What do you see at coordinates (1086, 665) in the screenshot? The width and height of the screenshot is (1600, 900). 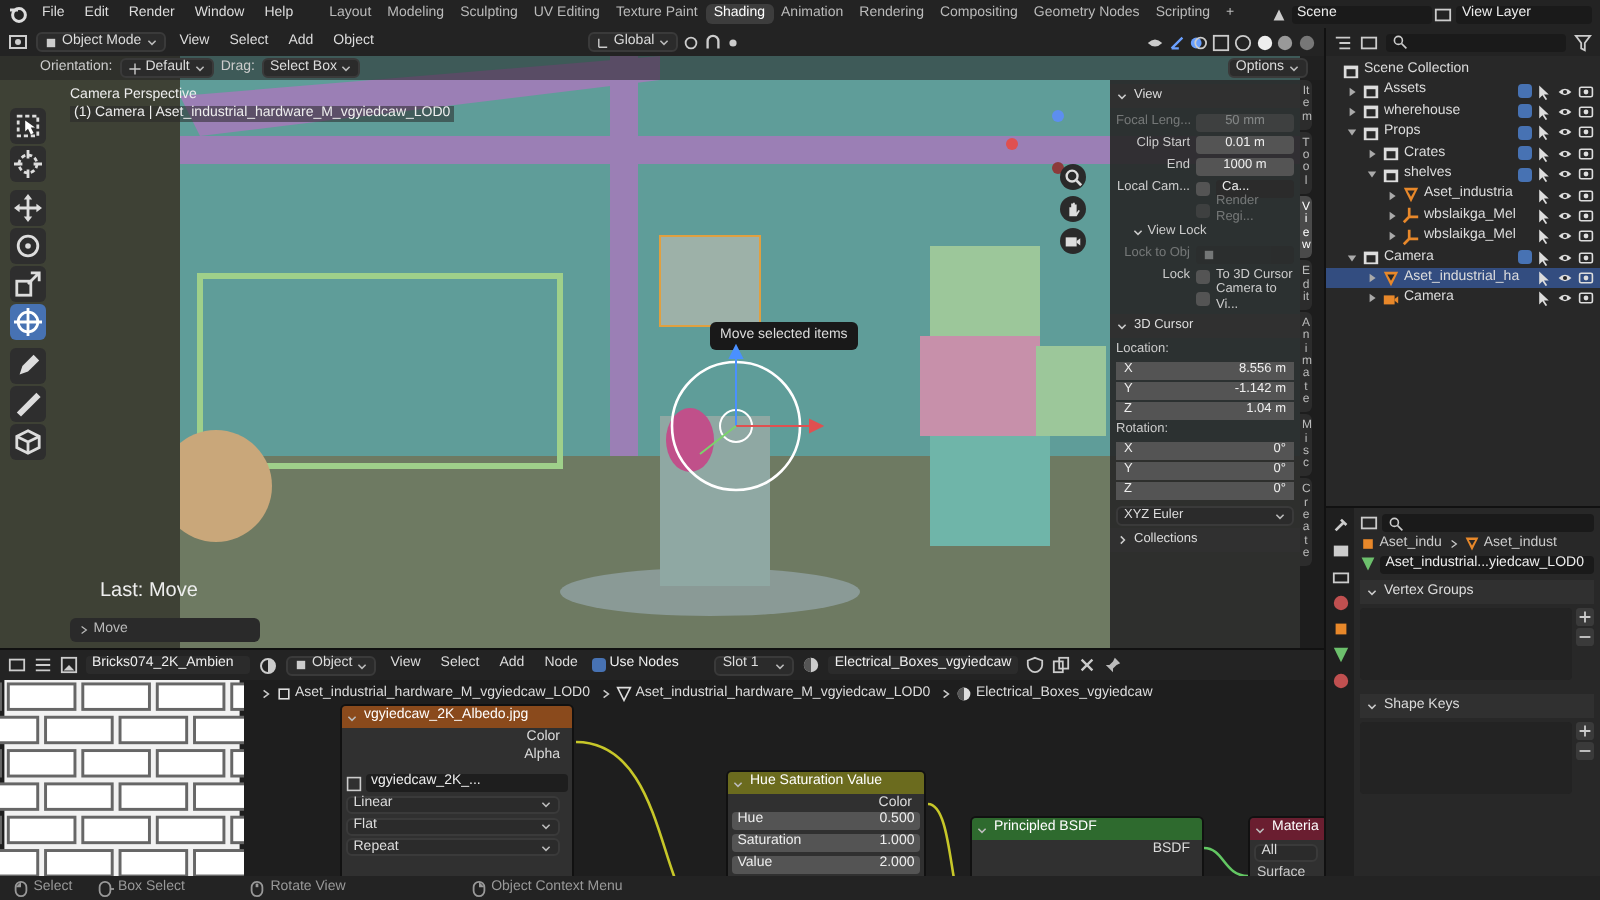 I see `close-icon` at bounding box center [1086, 665].